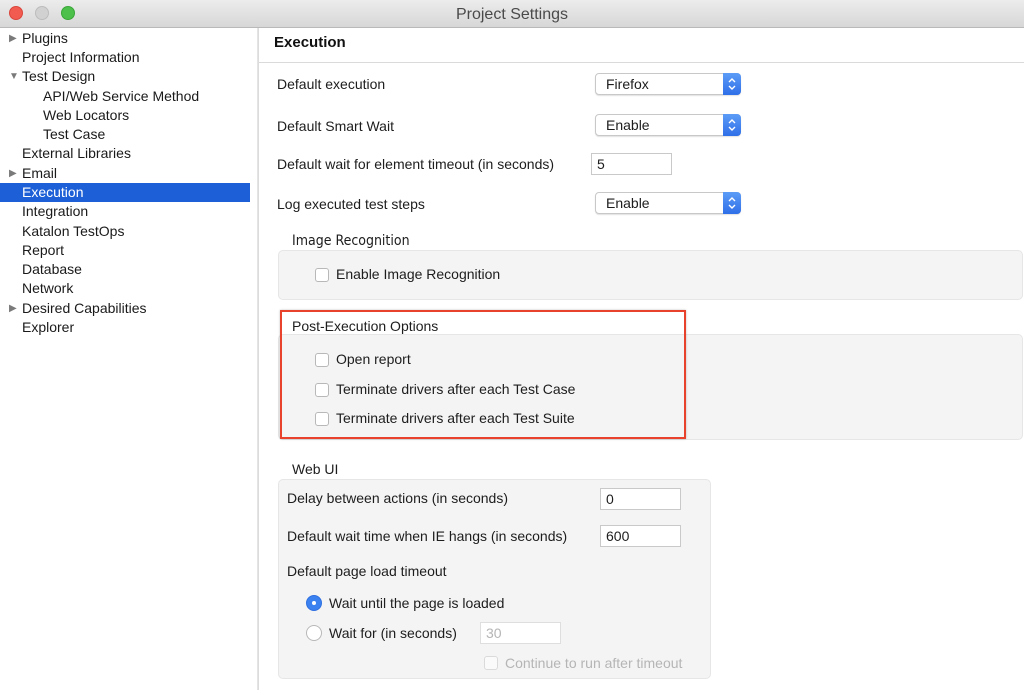 Image resolution: width=1024 pixels, height=690 pixels. Describe the element at coordinates (601, 164) in the screenshot. I see `input-value: 5` at that location.